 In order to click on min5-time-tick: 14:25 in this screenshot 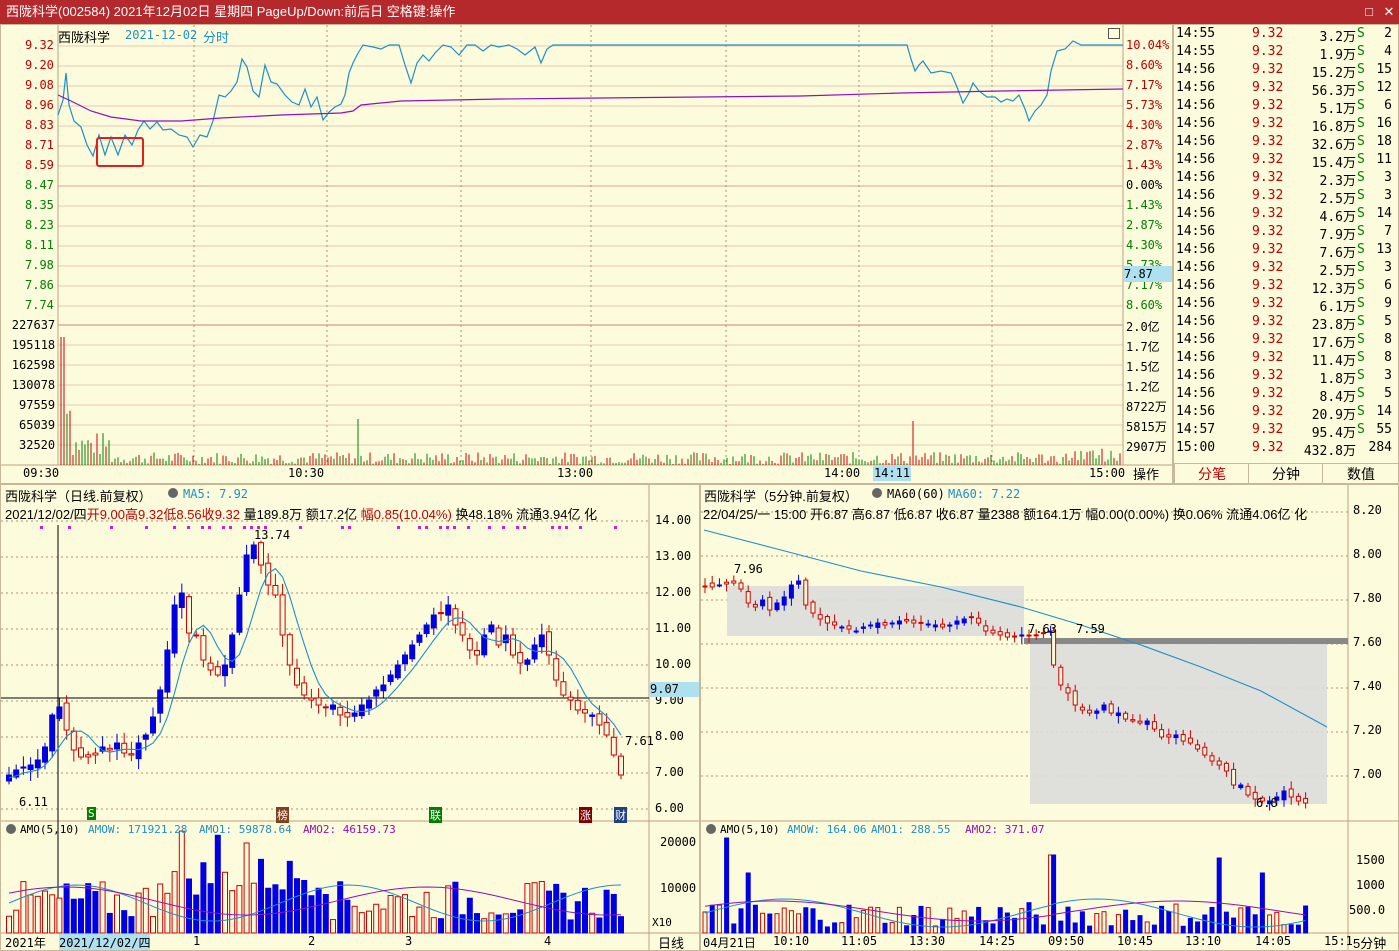, I will do `click(997, 941)`.